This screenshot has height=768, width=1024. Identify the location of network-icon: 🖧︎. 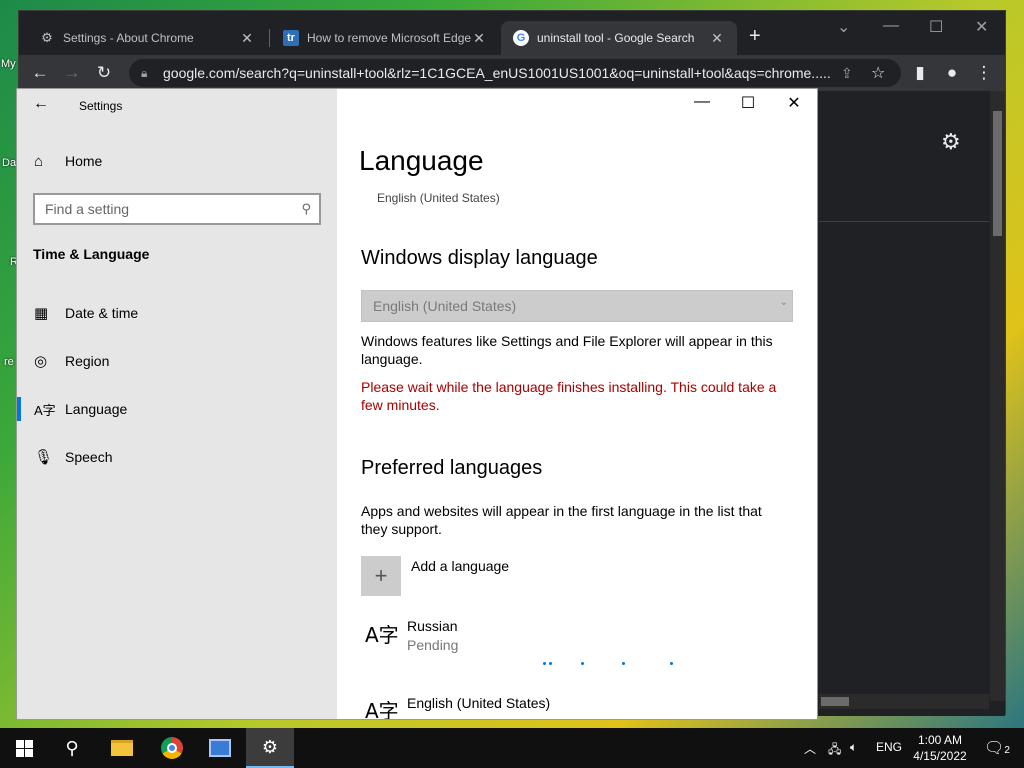
(834, 750).